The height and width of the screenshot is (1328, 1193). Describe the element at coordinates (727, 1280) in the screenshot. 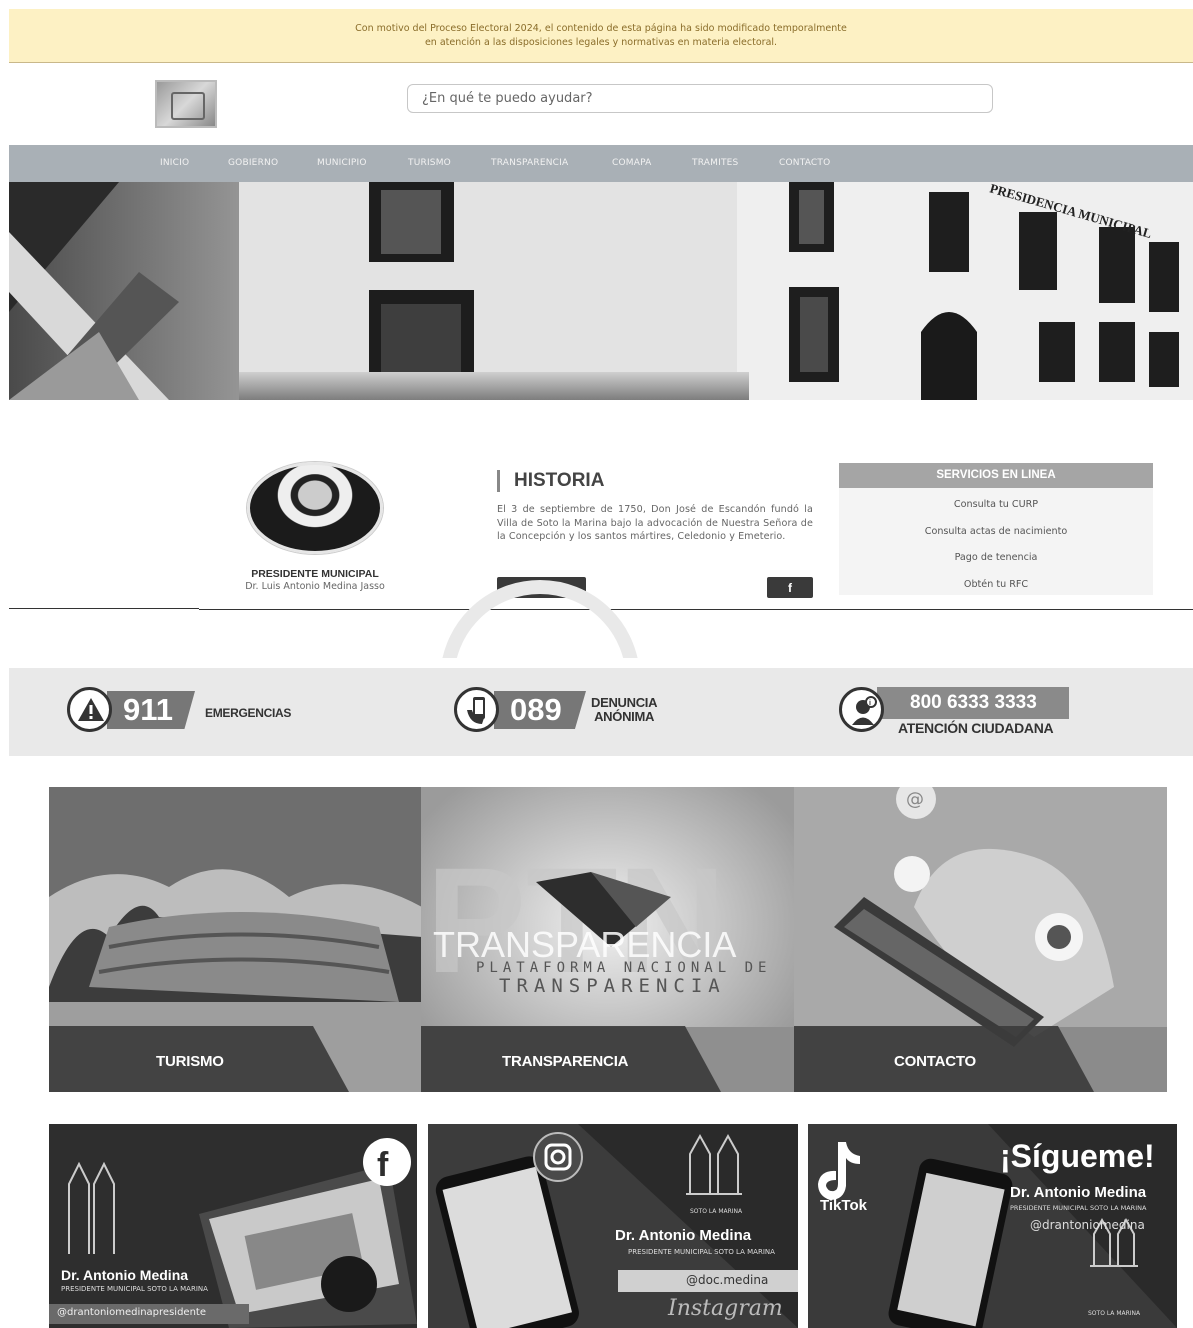

I see `instagram-handle: @doc.medina` at that location.